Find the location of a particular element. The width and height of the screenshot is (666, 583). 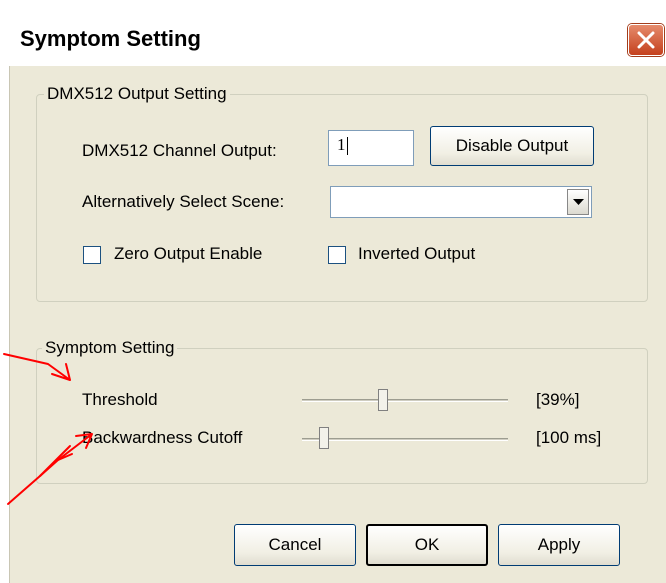

close-icon is located at coordinates (646, 40).